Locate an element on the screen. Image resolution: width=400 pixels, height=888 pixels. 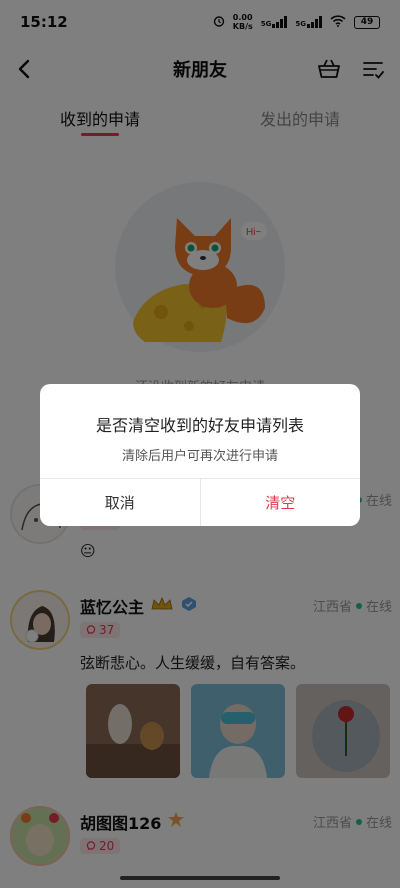
clear-button: 清空 is located at coordinates (281, 502).